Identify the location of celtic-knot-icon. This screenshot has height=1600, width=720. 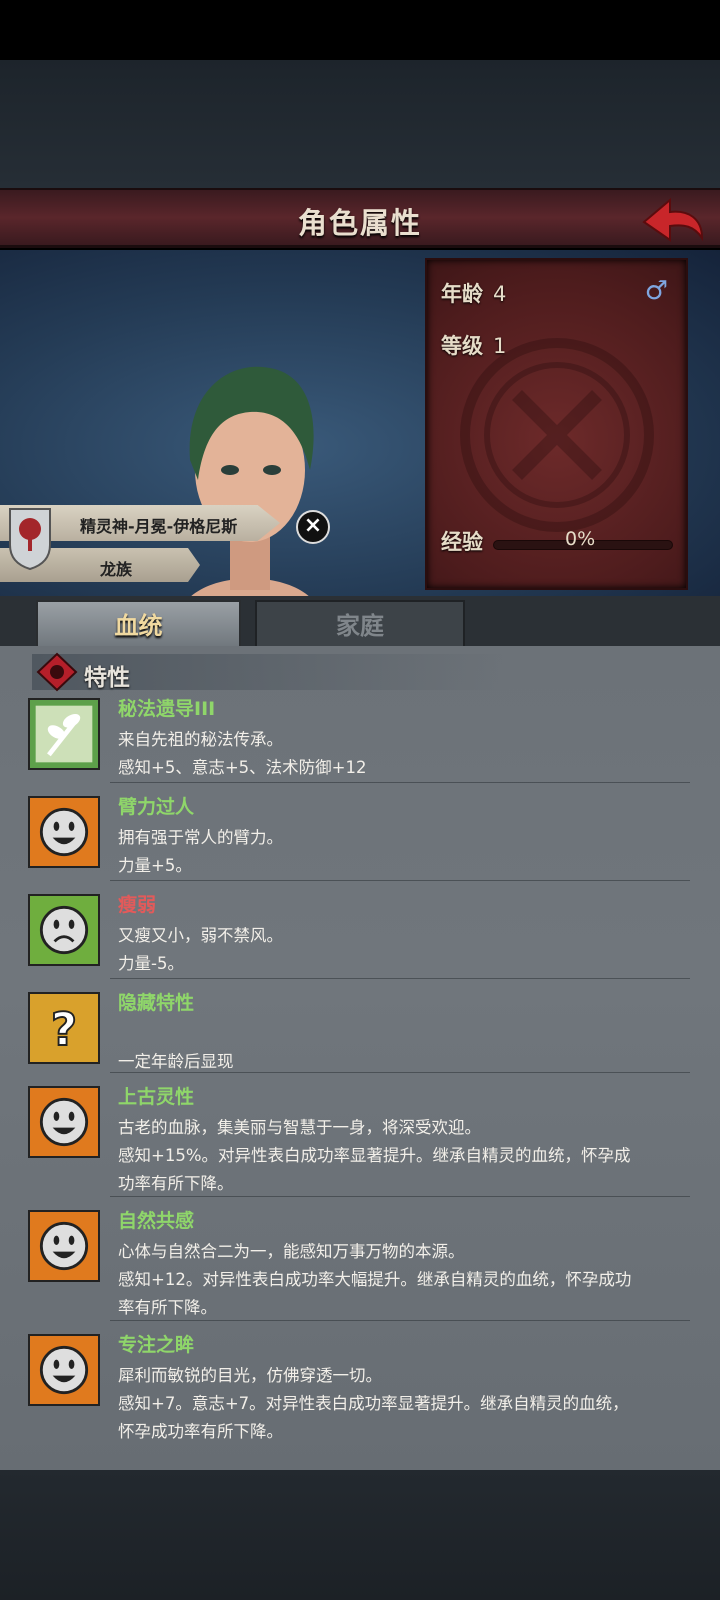
(557, 435).